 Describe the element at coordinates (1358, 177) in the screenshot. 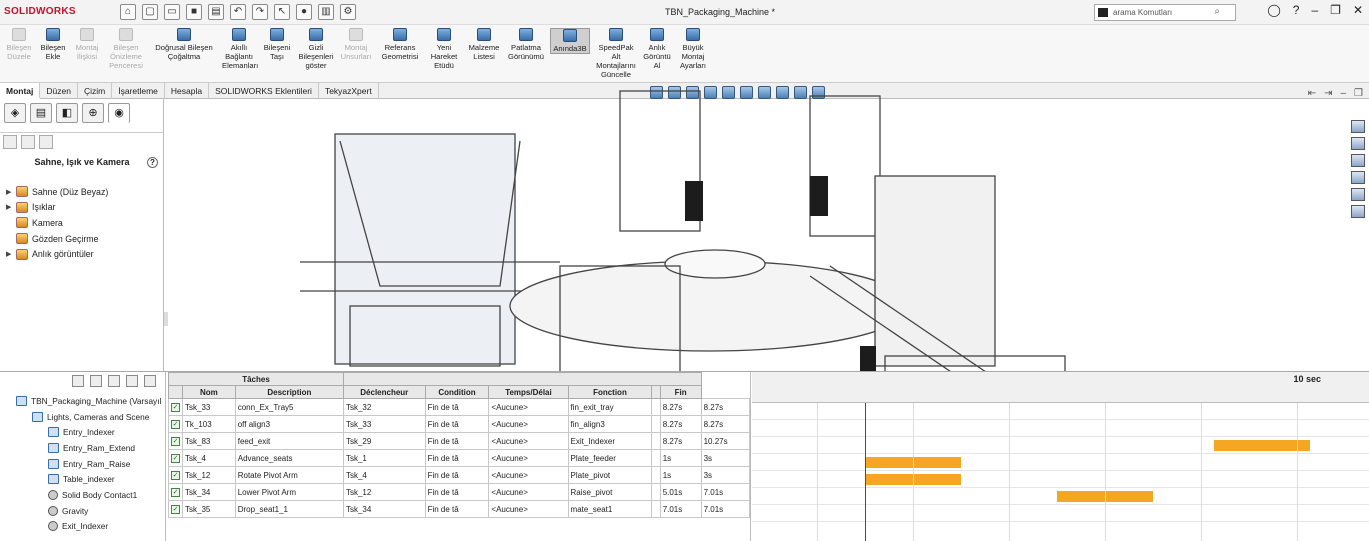

I see `view-palette-icon` at that location.